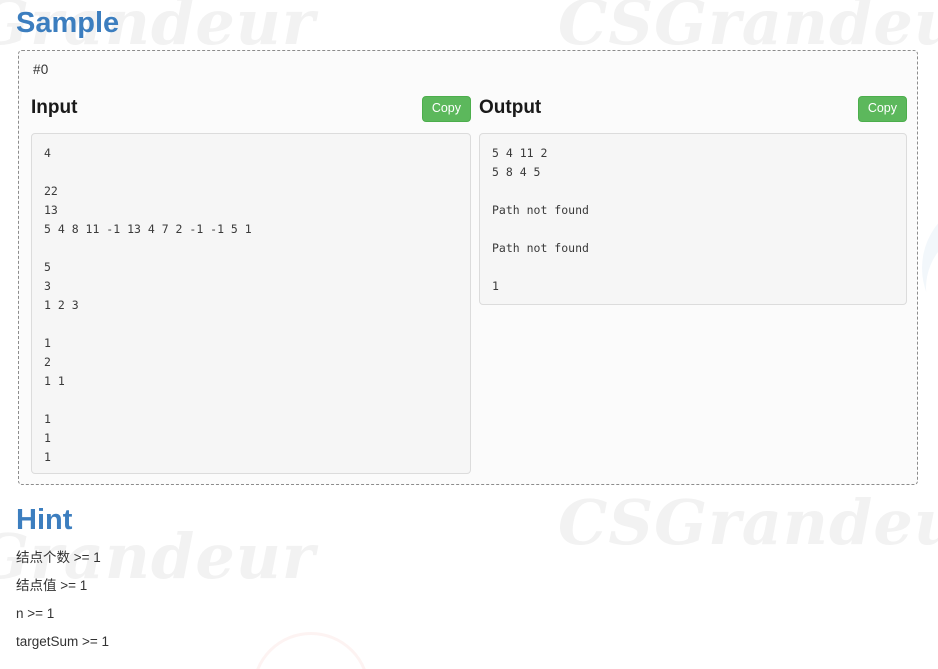  I want to click on page-title-hint: Hint, so click(44, 520).